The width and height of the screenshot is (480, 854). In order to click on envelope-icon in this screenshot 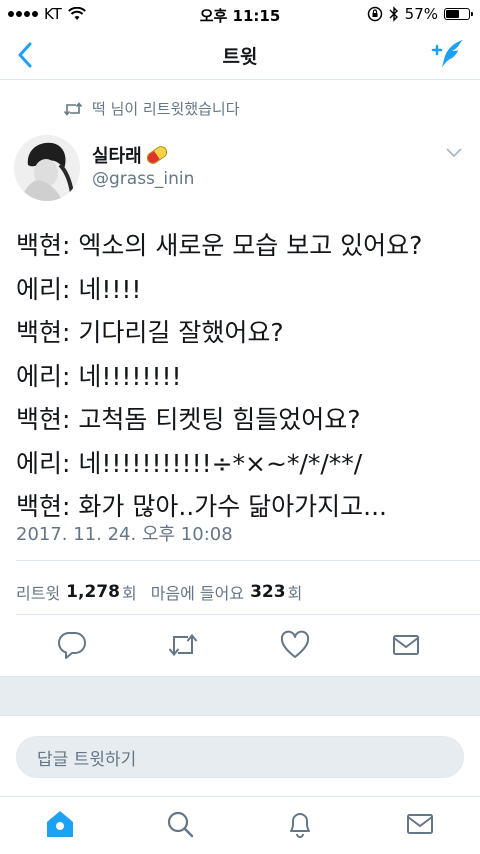, I will do `click(406, 645)`.